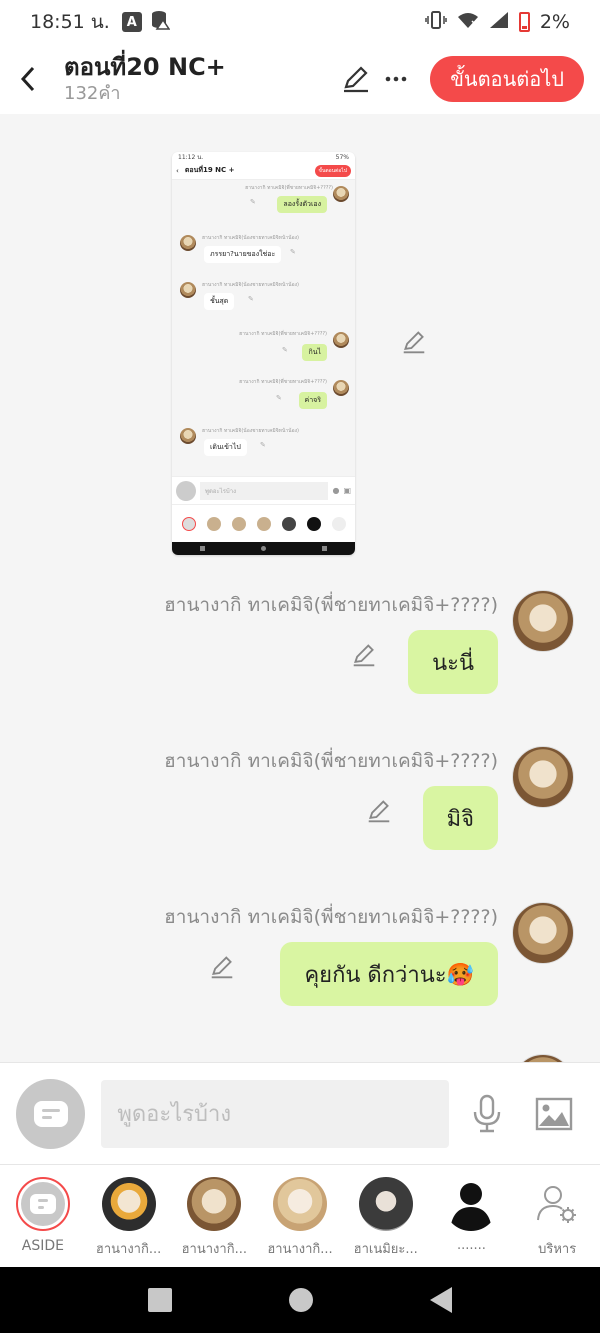 Image resolution: width=600 pixels, height=1333 pixels. What do you see at coordinates (145, 67) in the screenshot?
I see `page-title: ตอนที่20 NC+` at bounding box center [145, 67].